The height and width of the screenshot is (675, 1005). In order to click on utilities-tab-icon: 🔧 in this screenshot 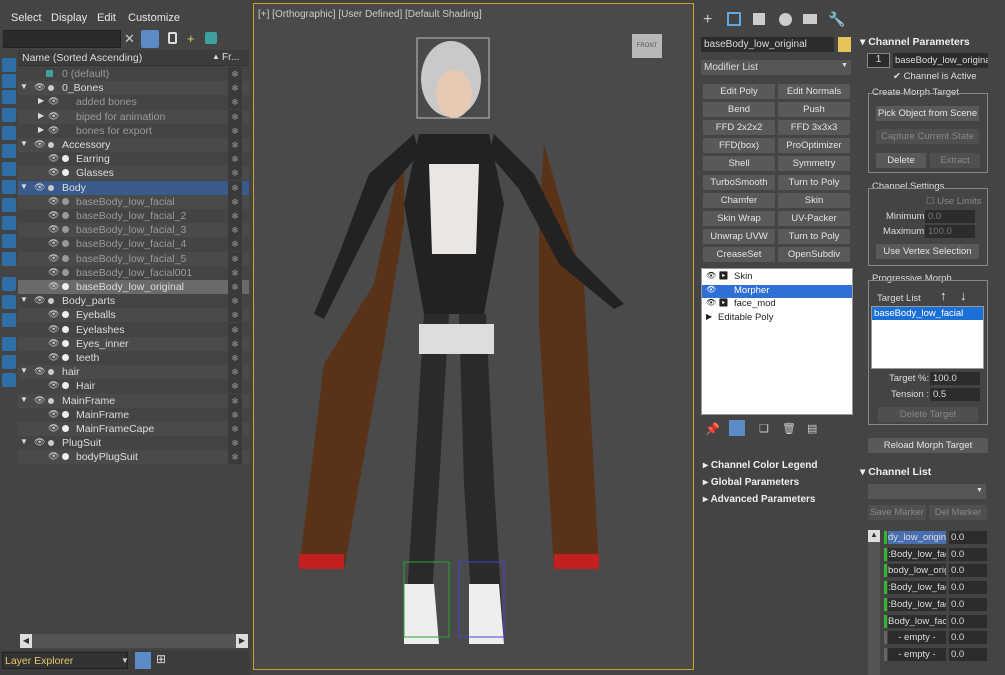, I will do `click(836, 19)`.